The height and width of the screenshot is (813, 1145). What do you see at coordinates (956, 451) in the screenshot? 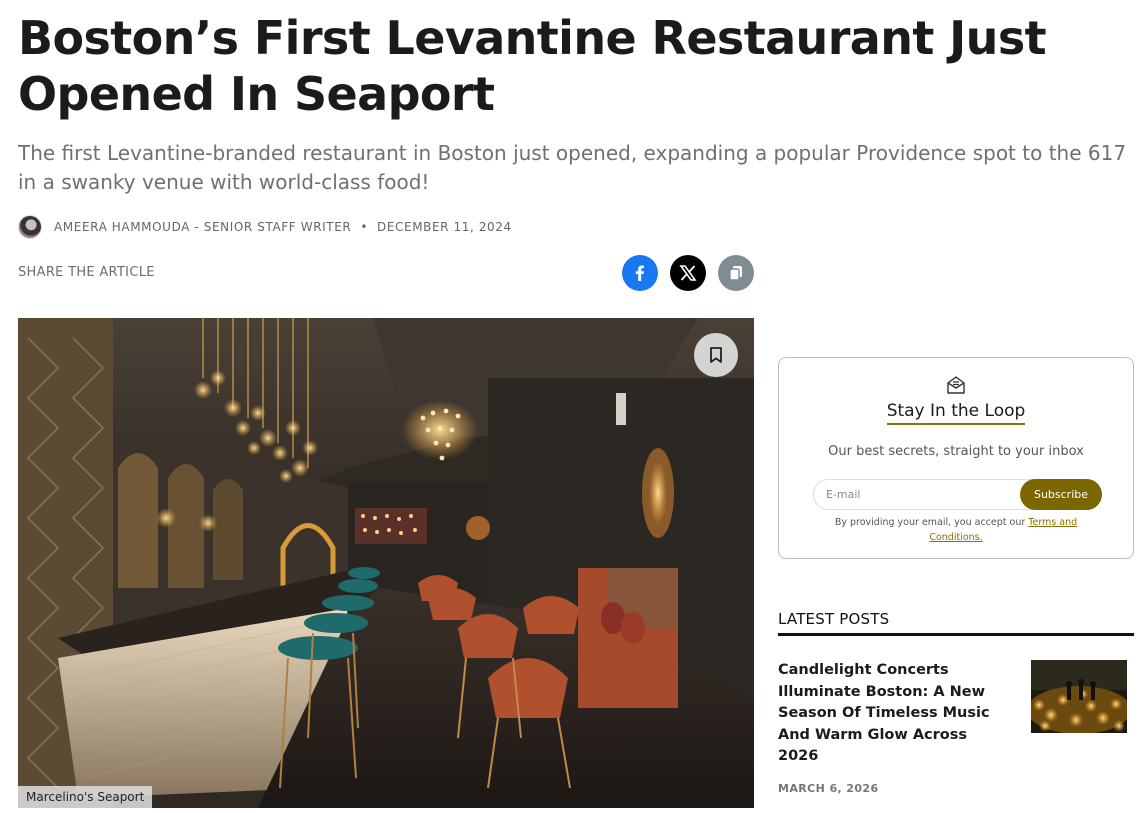
I see `newsletter-description: Our best secrets, straight to your inbox` at bounding box center [956, 451].